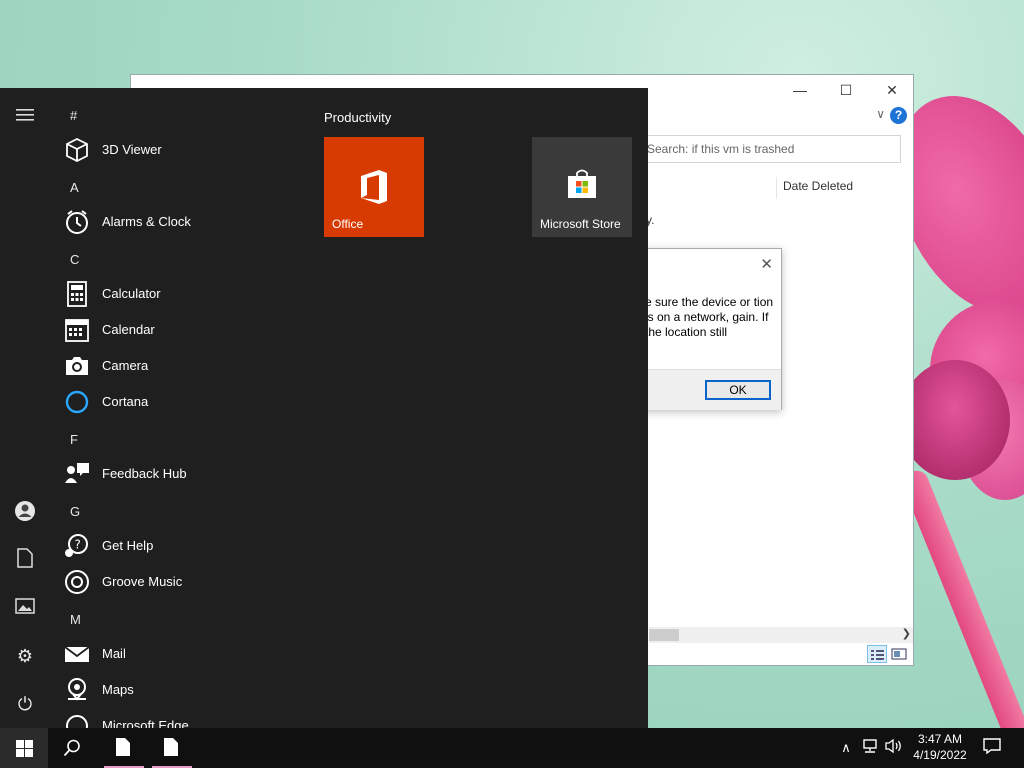  I want to click on clock-date: 4/19/2022, so click(940, 755).